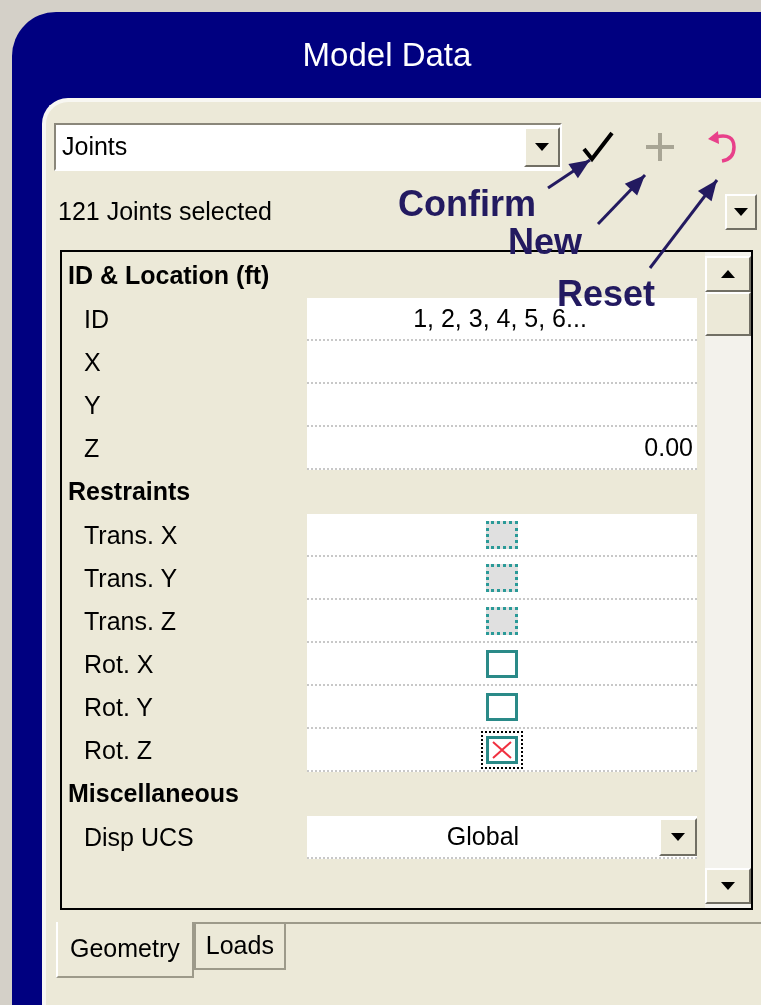  I want to click on value-dropdown: Global, so click(502, 837).